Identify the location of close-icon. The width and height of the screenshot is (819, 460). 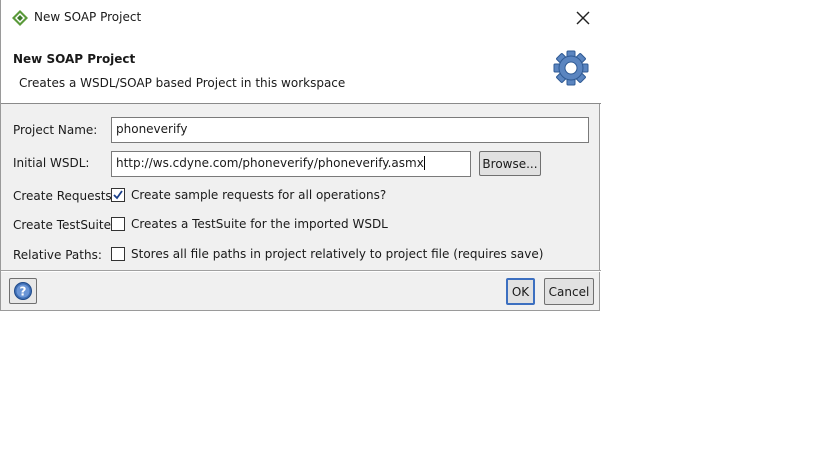
(583, 18).